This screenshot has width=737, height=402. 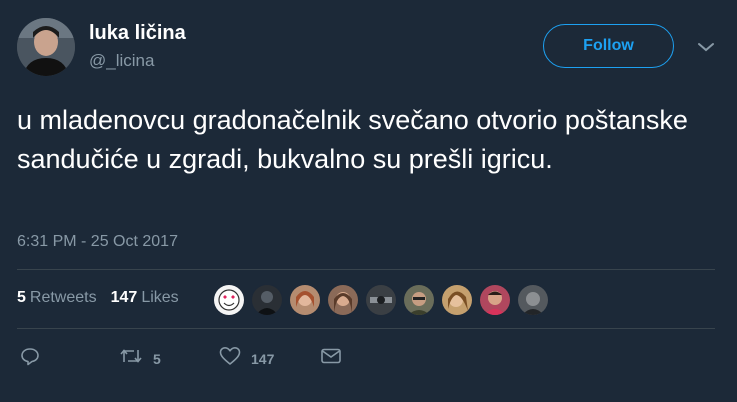 I want to click on liker-avatars, so click(x=384, y=300).